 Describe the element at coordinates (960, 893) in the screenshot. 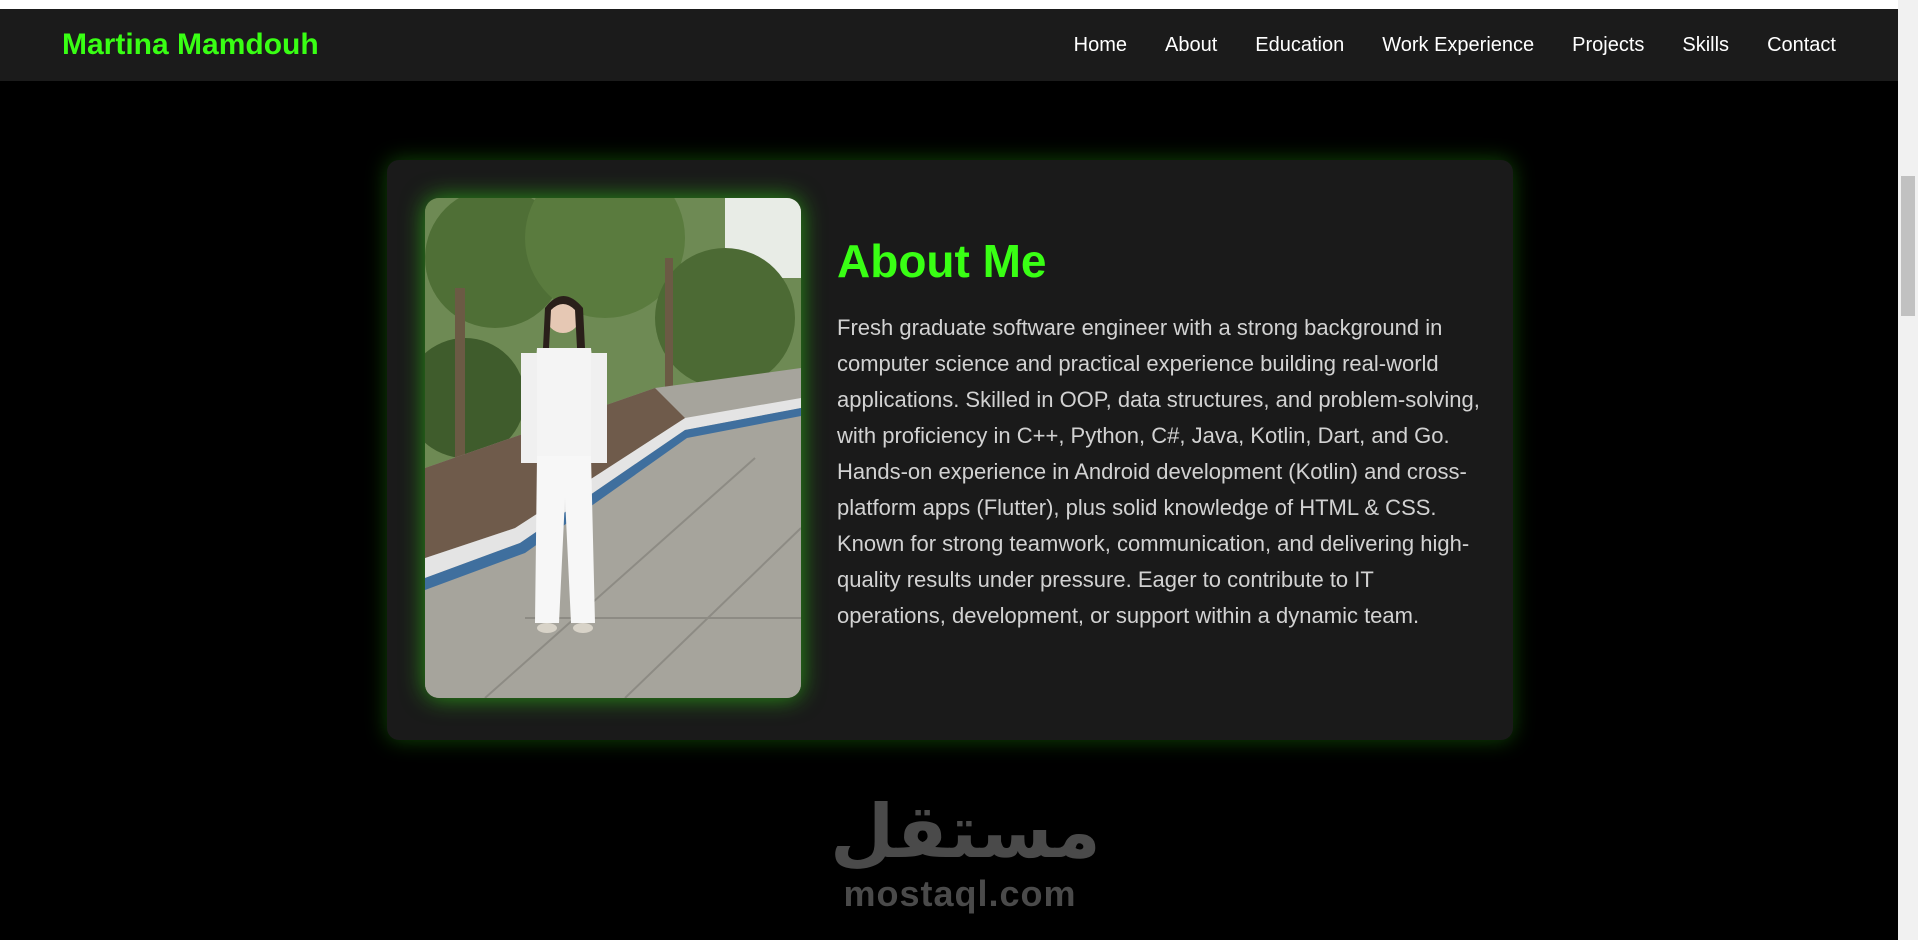

I see `watermark-latin-text: mostaql.com` at that location.